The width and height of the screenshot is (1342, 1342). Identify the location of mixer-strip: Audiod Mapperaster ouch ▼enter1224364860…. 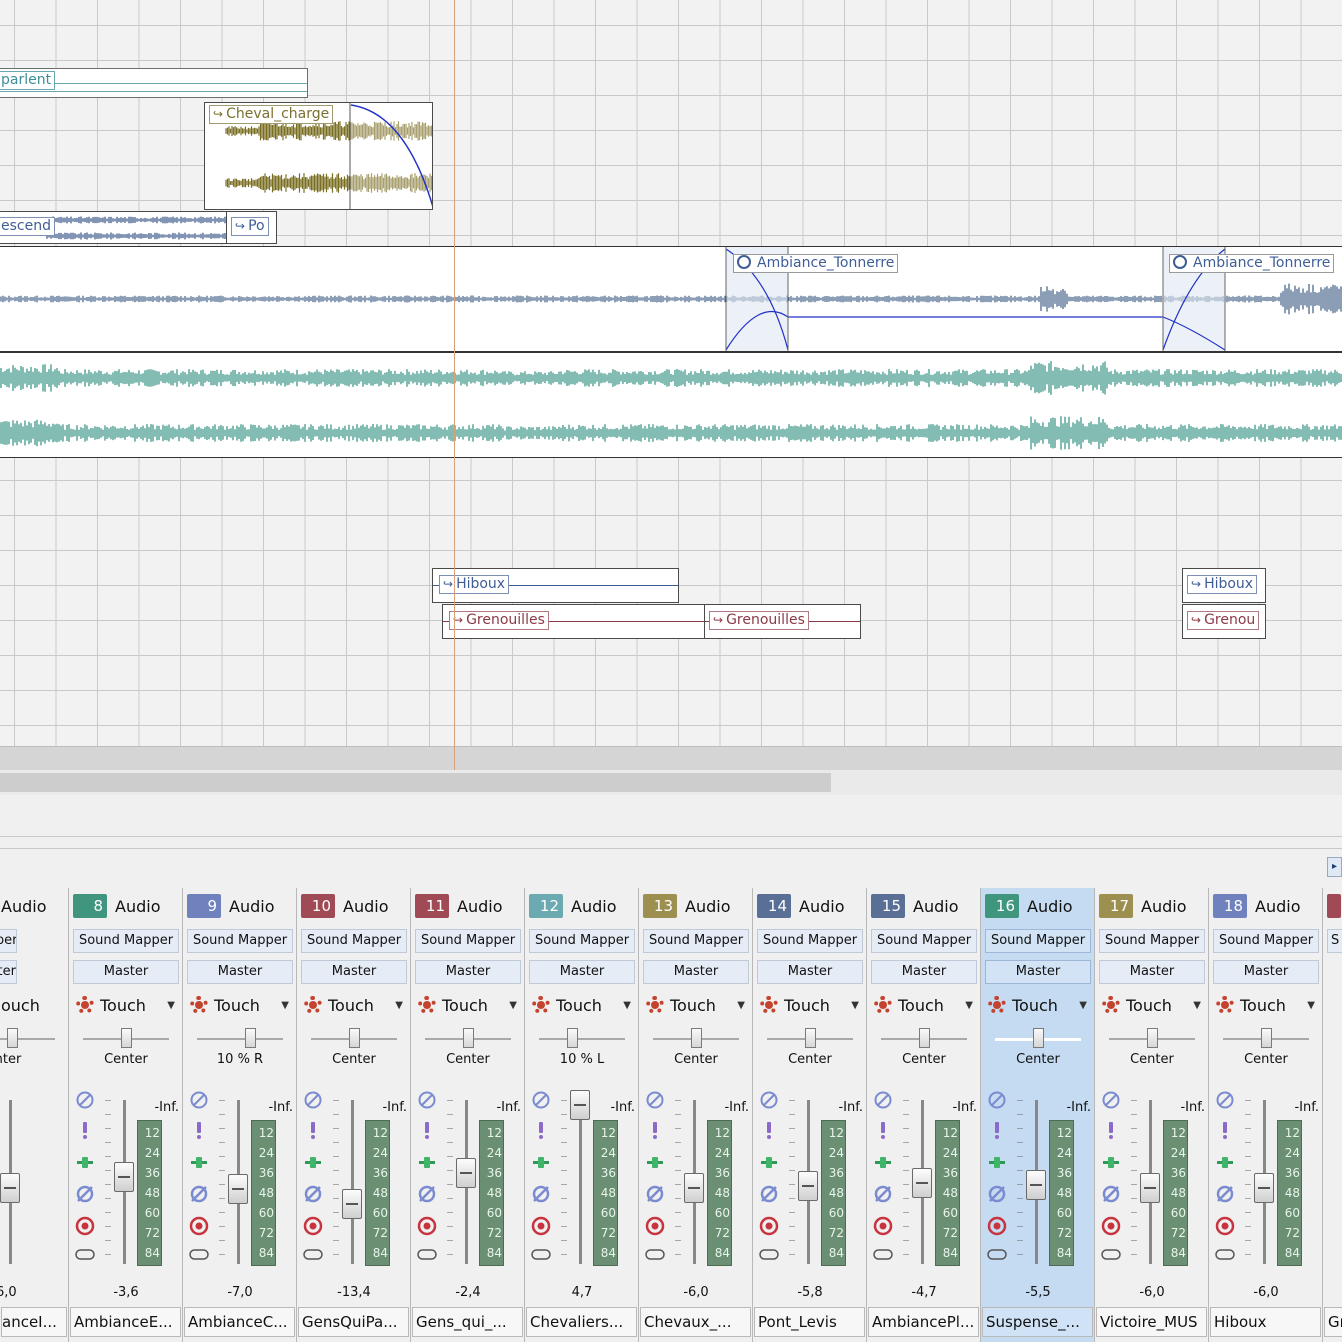
(34, 1115).